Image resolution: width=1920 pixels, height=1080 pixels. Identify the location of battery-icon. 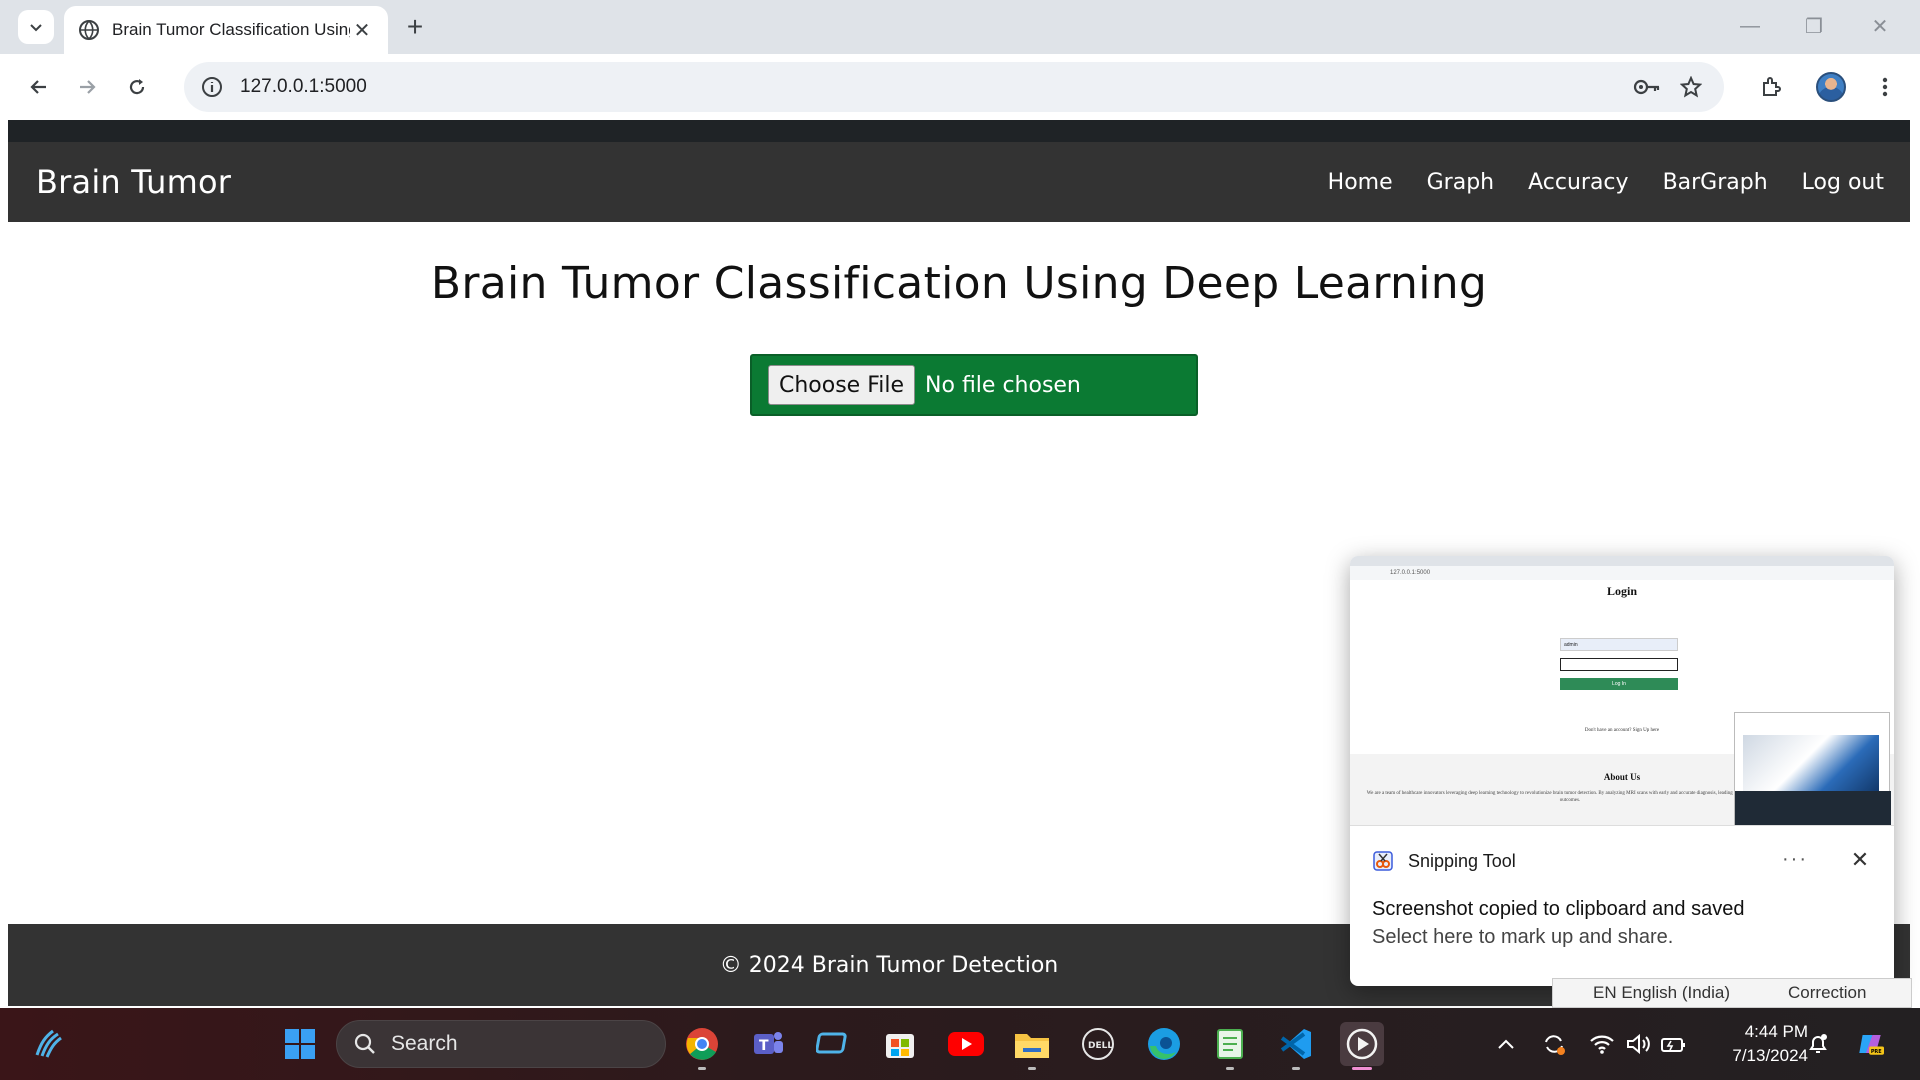
(1674, 1044).